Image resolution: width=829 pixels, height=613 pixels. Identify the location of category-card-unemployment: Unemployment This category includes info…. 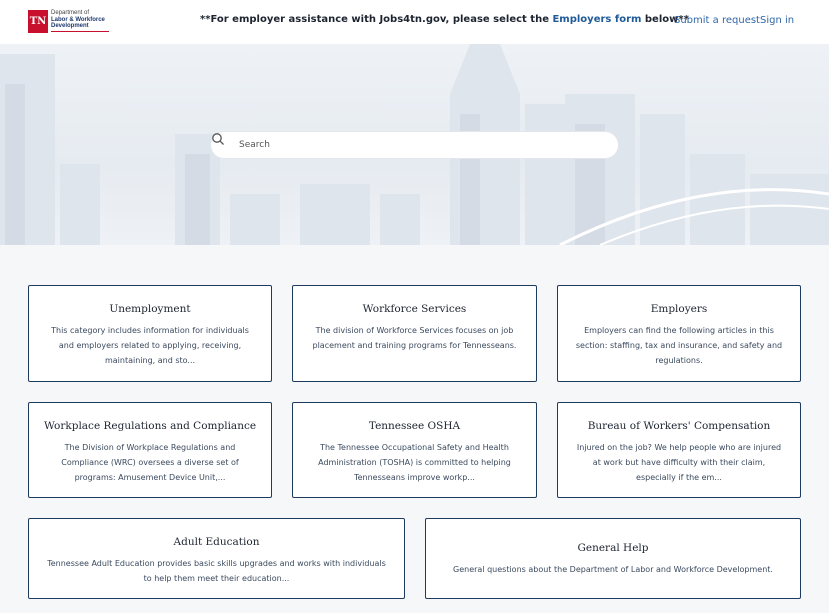
(150, 333).